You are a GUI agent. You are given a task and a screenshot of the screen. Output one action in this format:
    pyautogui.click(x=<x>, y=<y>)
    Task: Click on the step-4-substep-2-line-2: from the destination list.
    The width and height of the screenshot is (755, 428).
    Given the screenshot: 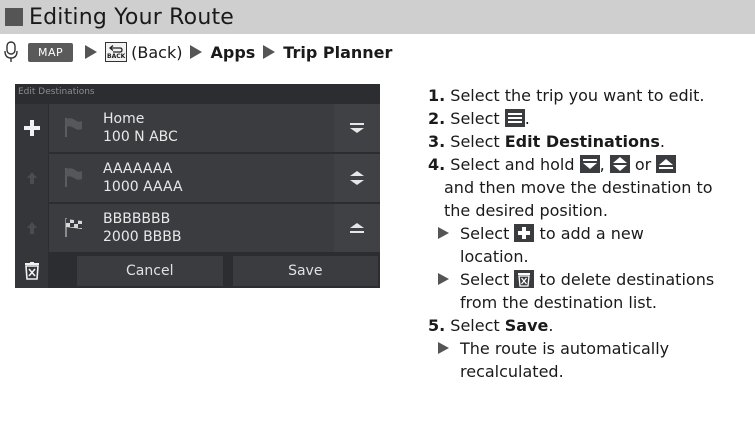 What is the action you would take?
    pyautogui.click(x=558, y=302)
    